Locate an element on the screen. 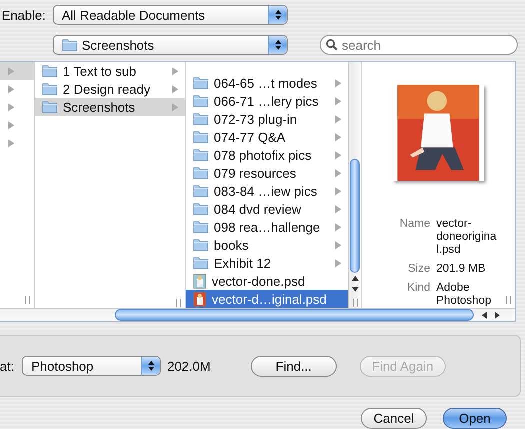 The width and height of the screenshot is (525, 429). down-arrow-icon is located at coordinates (355, 289).